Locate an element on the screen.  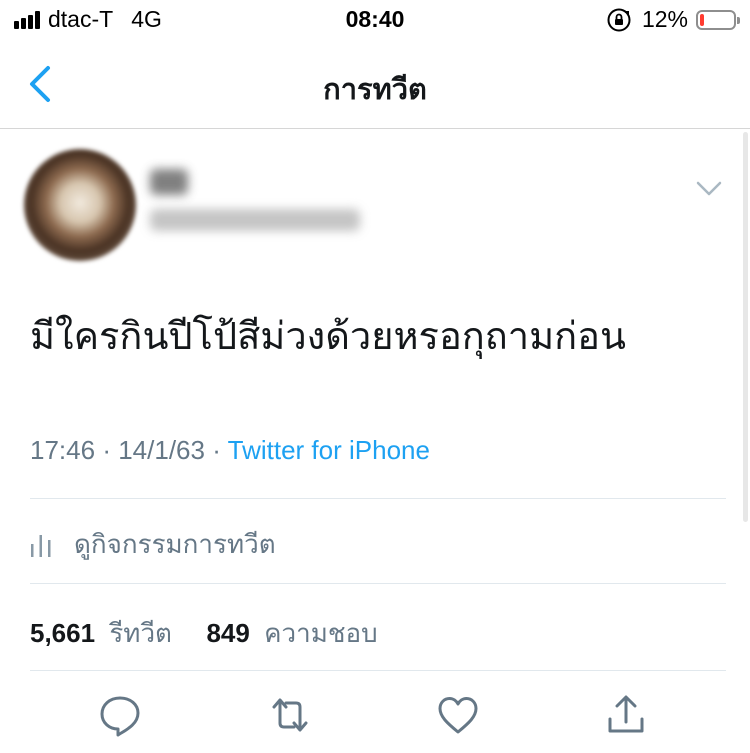
status-right: 12% is located at coordinates (673, 19).